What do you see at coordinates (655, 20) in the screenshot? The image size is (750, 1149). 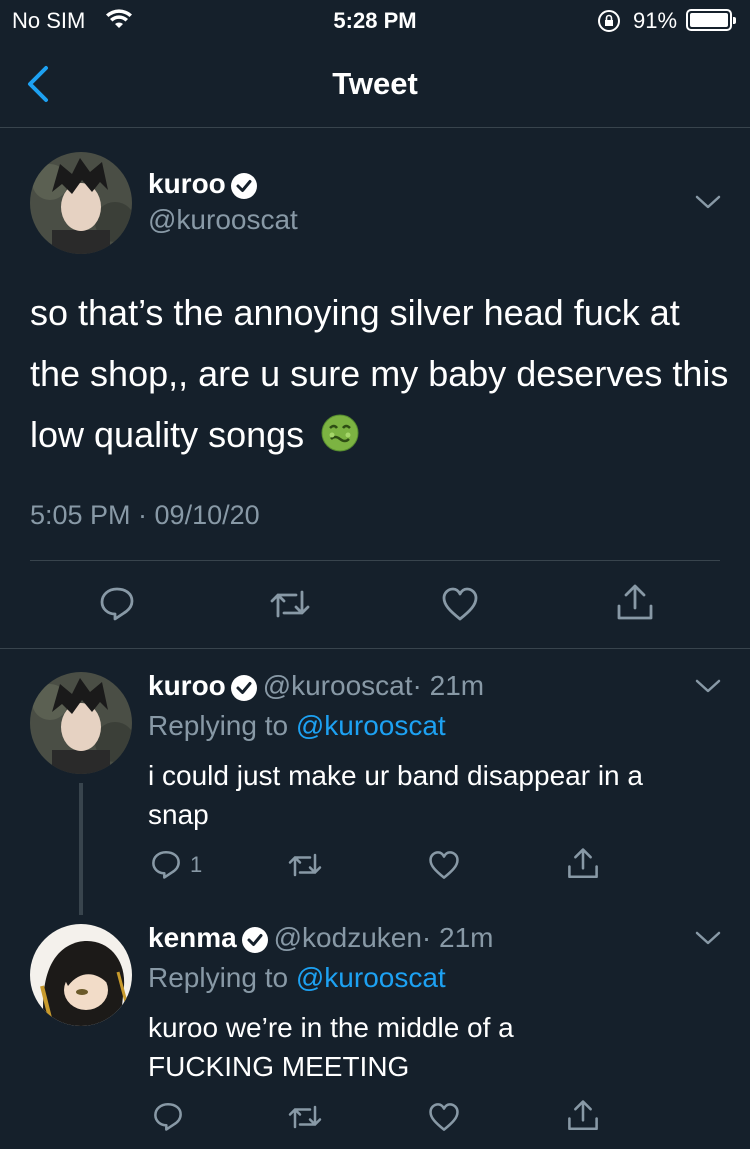 I see `battery-percent: 91%` at bounding box center [655, 20].